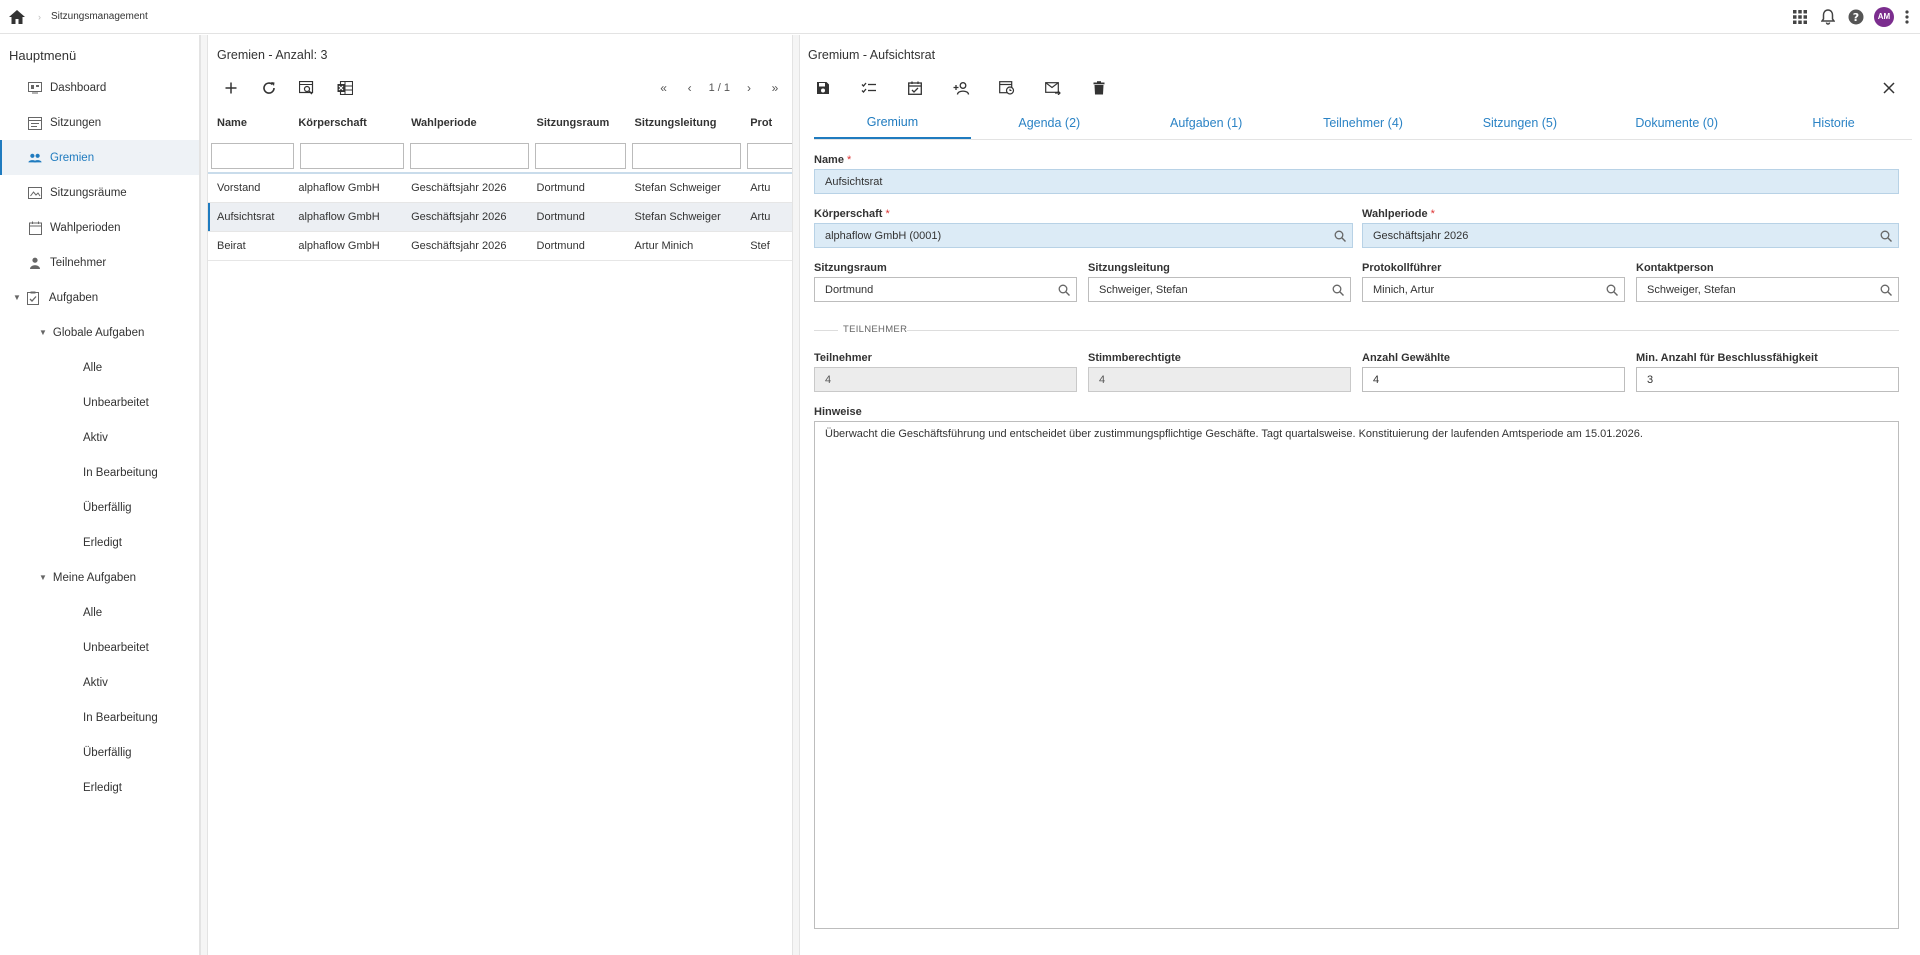 The height and width of the screenshot is (955, 1920). Describe the element at coordinates (252, 123) in the screenshot. I see `column-header-name: Name` at that location.